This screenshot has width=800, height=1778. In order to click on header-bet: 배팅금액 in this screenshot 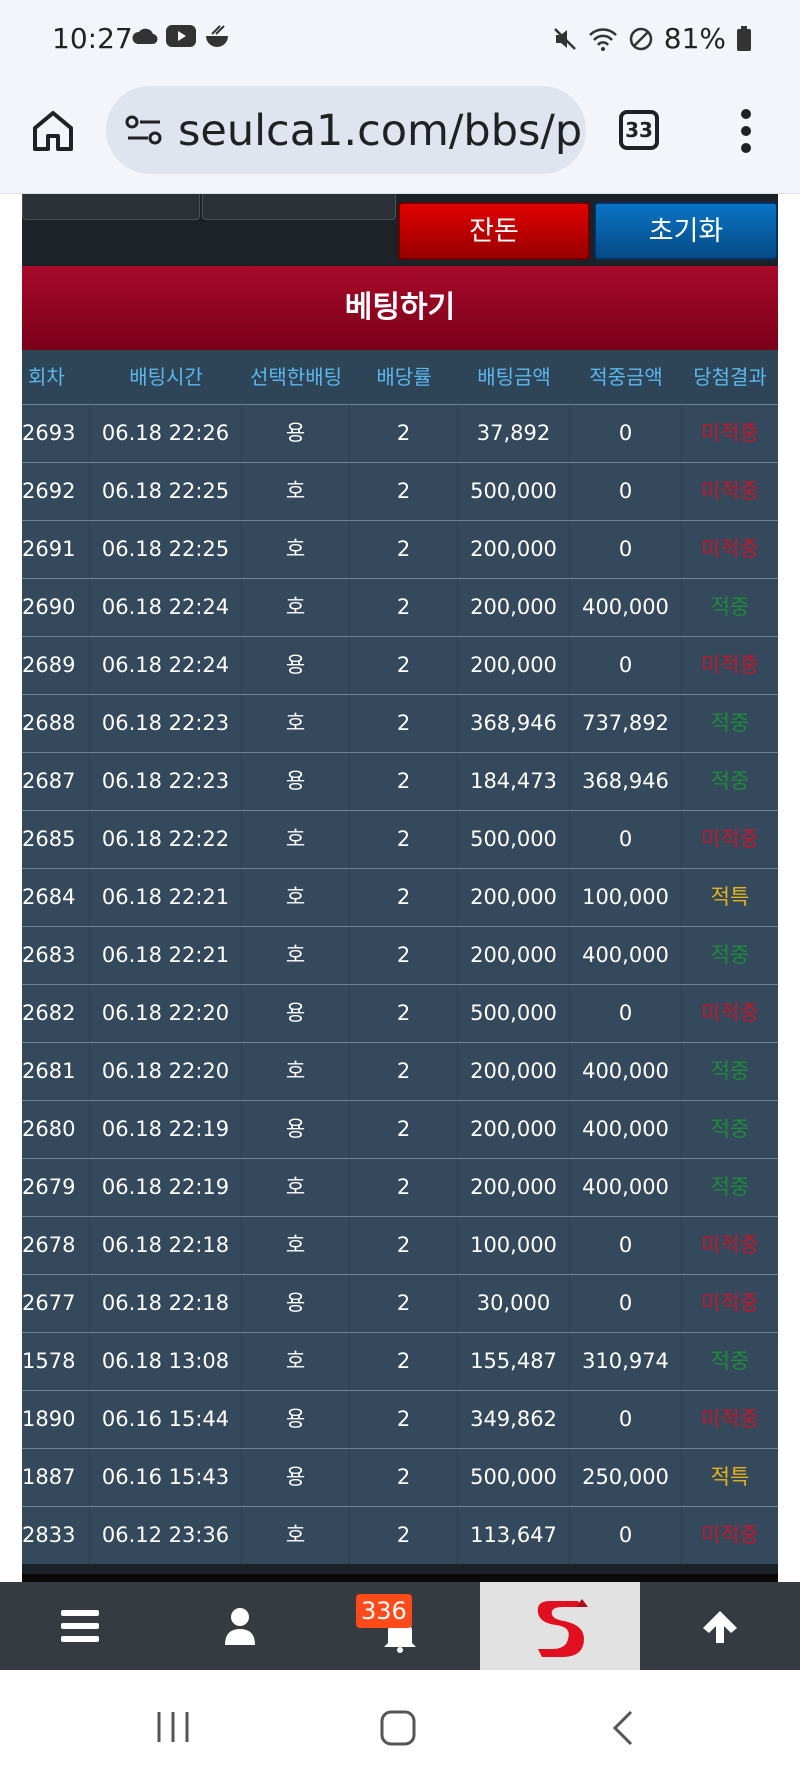, I will do `click(514, 377)`.